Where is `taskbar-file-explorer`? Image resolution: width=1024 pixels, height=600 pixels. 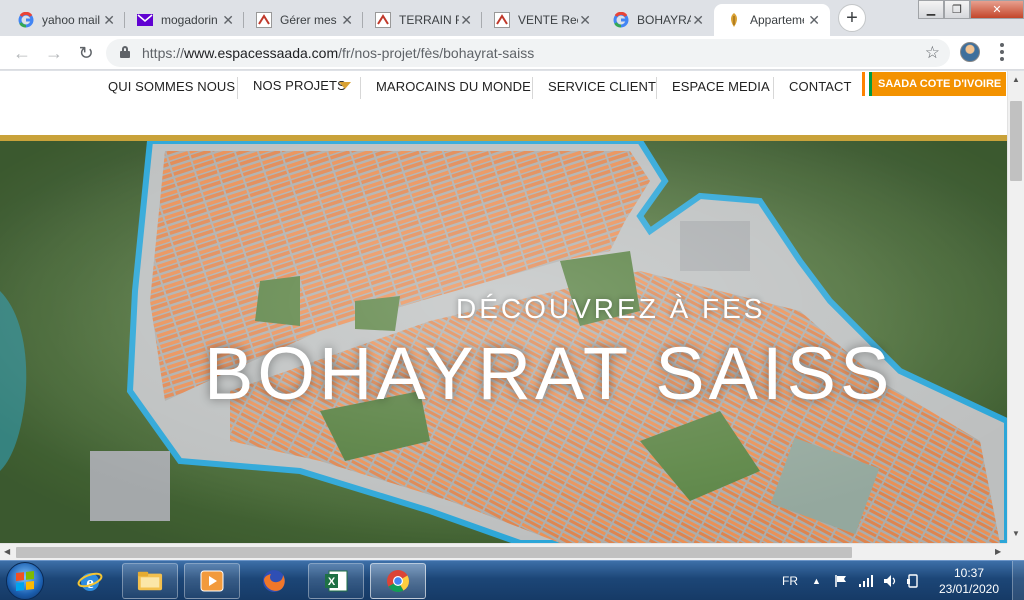 taskbar-file-explorer is located at coordinates (150, 581).